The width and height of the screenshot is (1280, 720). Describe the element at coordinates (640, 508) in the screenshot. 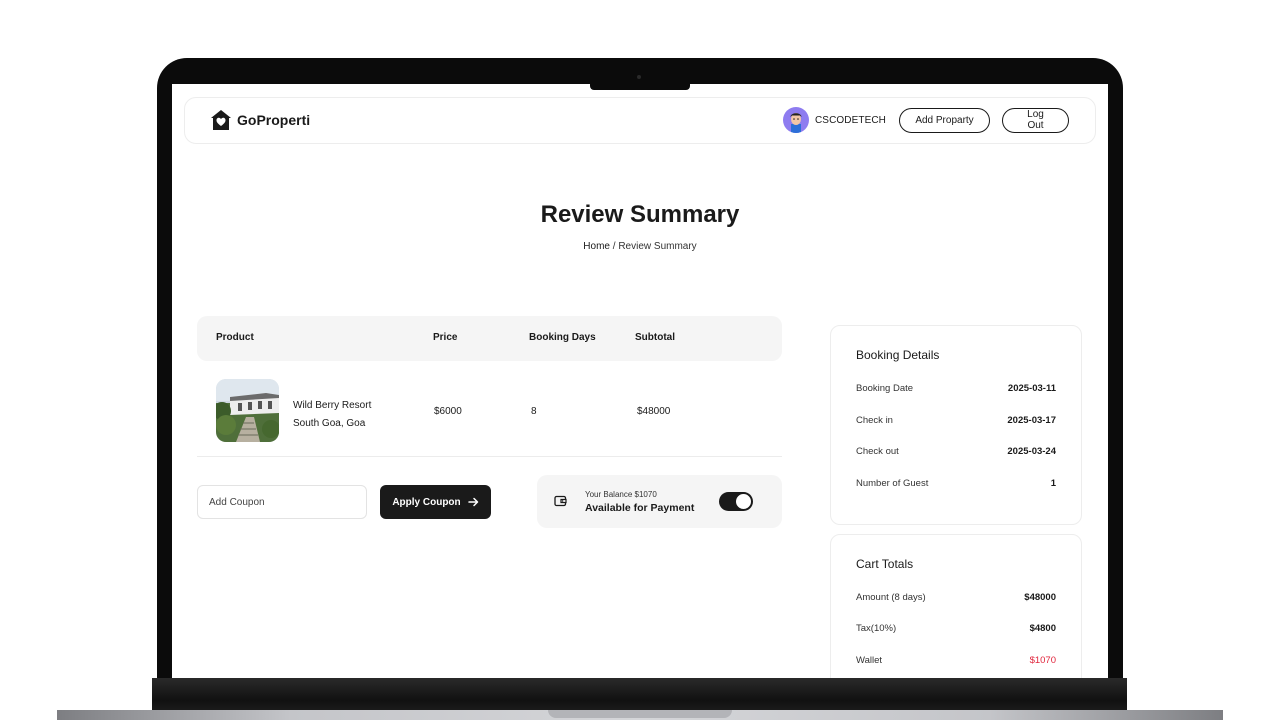

I see `wallet-available: Available for Payment` at that location.